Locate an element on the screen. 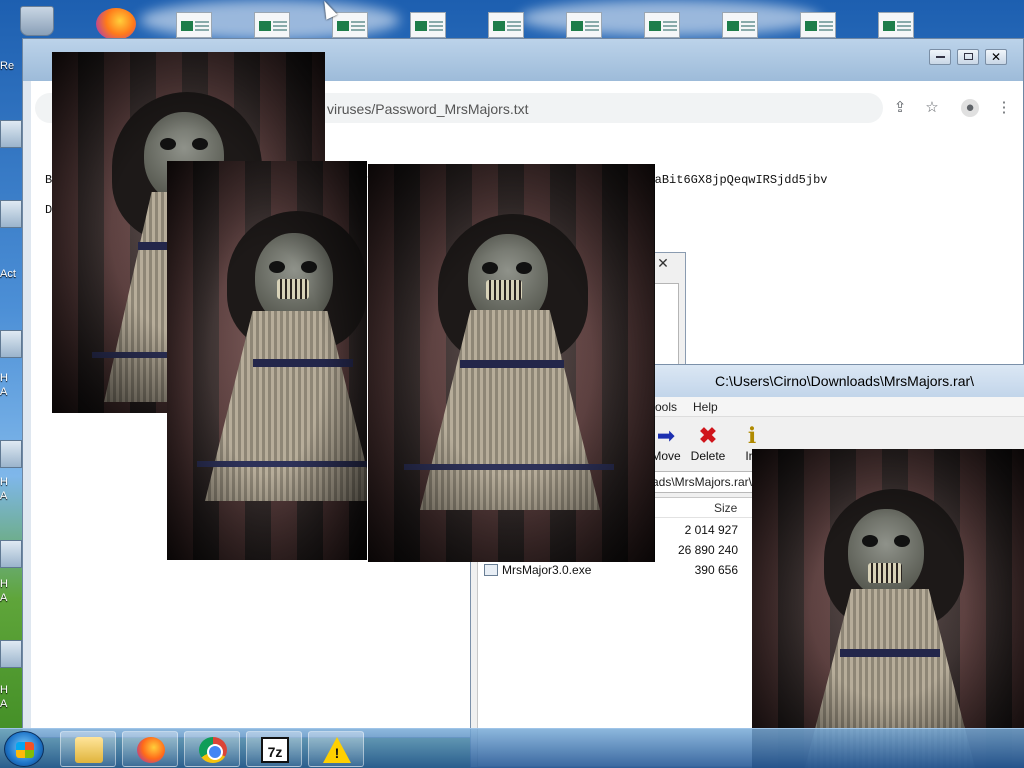 This screenshot has height=768, width=1024. sevenzip-icon: 7z is located at coordinates (275, 750).